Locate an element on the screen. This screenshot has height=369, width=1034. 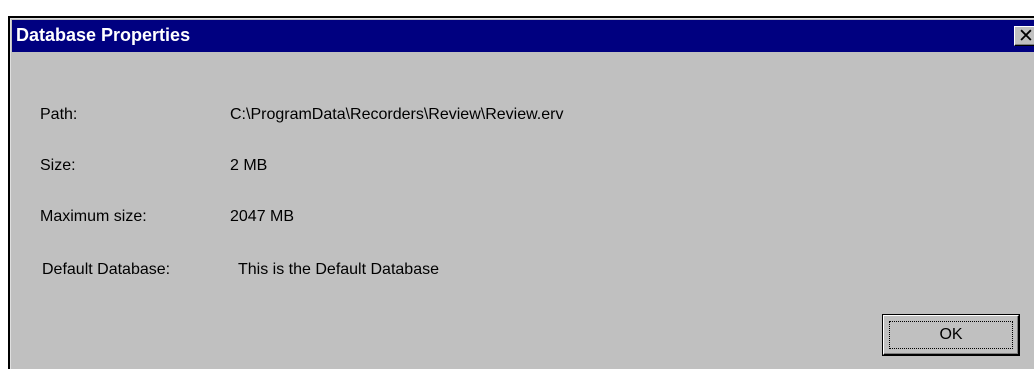
title-bar: Database Properties ✕ is located at coordinates (523, 36).